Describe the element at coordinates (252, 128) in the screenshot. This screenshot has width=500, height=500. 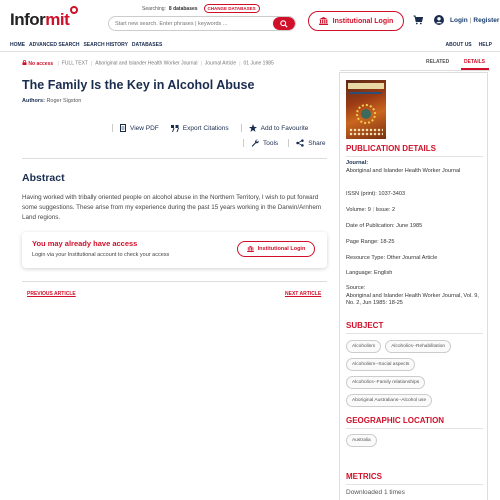
I see `star-icon` at that location.